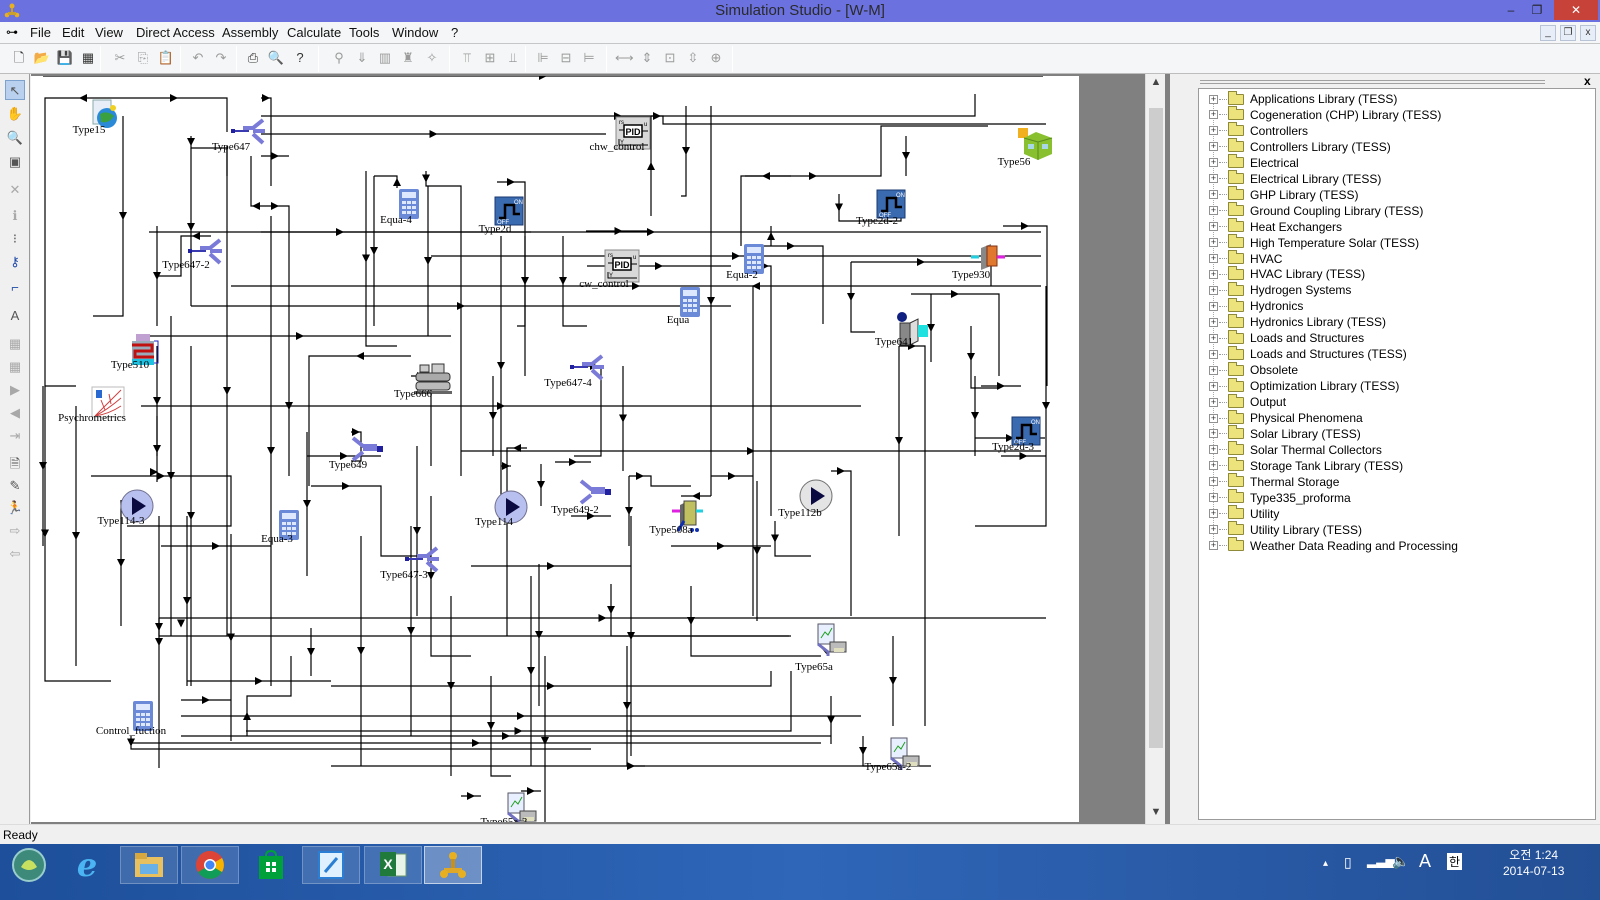 This screenshot has width=1600, height=900. I want to click on library-item: + Solar Thermal Collectors, so click(1295, 449).